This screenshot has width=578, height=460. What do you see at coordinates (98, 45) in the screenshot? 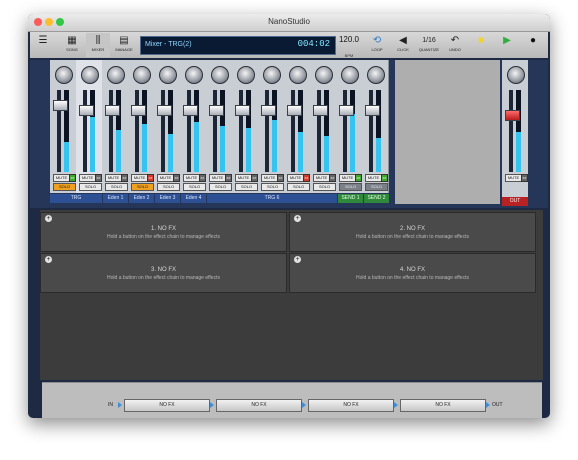
I see `mixer-button: ⫼ MIXER` at bounding box center [98, 45].